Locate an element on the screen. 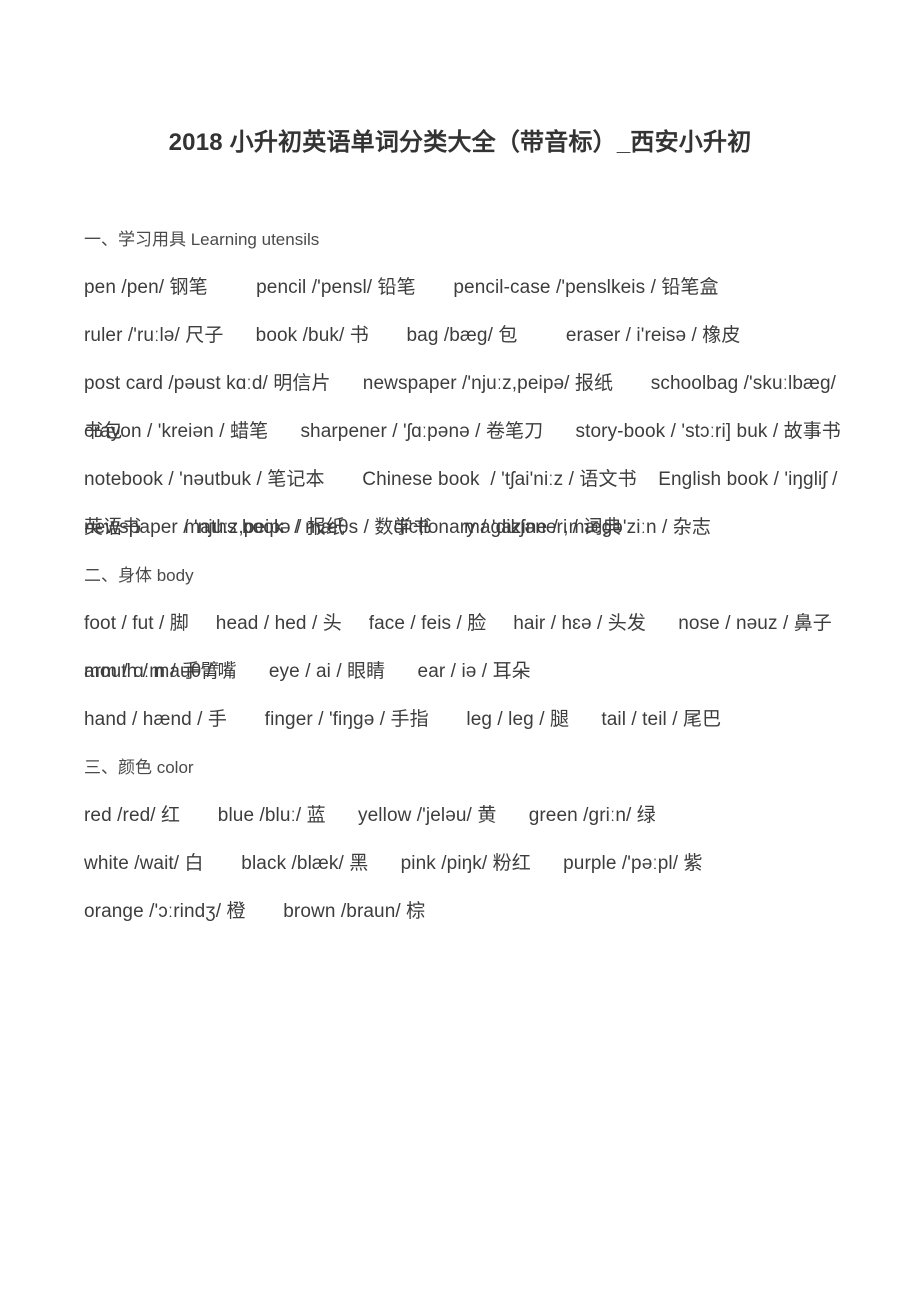 This screenshot has height=1302, width=920. section-heading-learning-utensils: 一、学习用具 Learning utensils is located at coordinates (202, 239).